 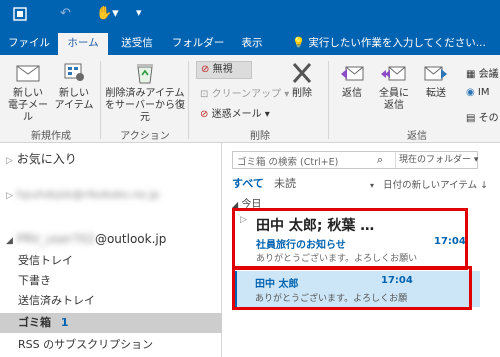 I want to click on new-items-button: 新しい アイテム, so click(x=74, y=86).